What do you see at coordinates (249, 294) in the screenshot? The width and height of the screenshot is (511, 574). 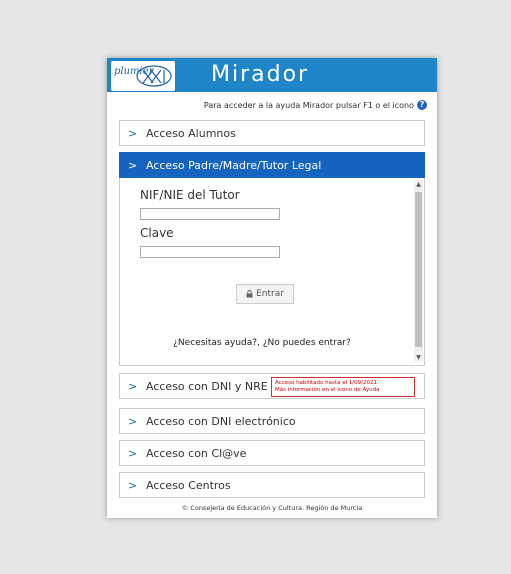 I see `lock-icon` at bounding box center [249, 294].